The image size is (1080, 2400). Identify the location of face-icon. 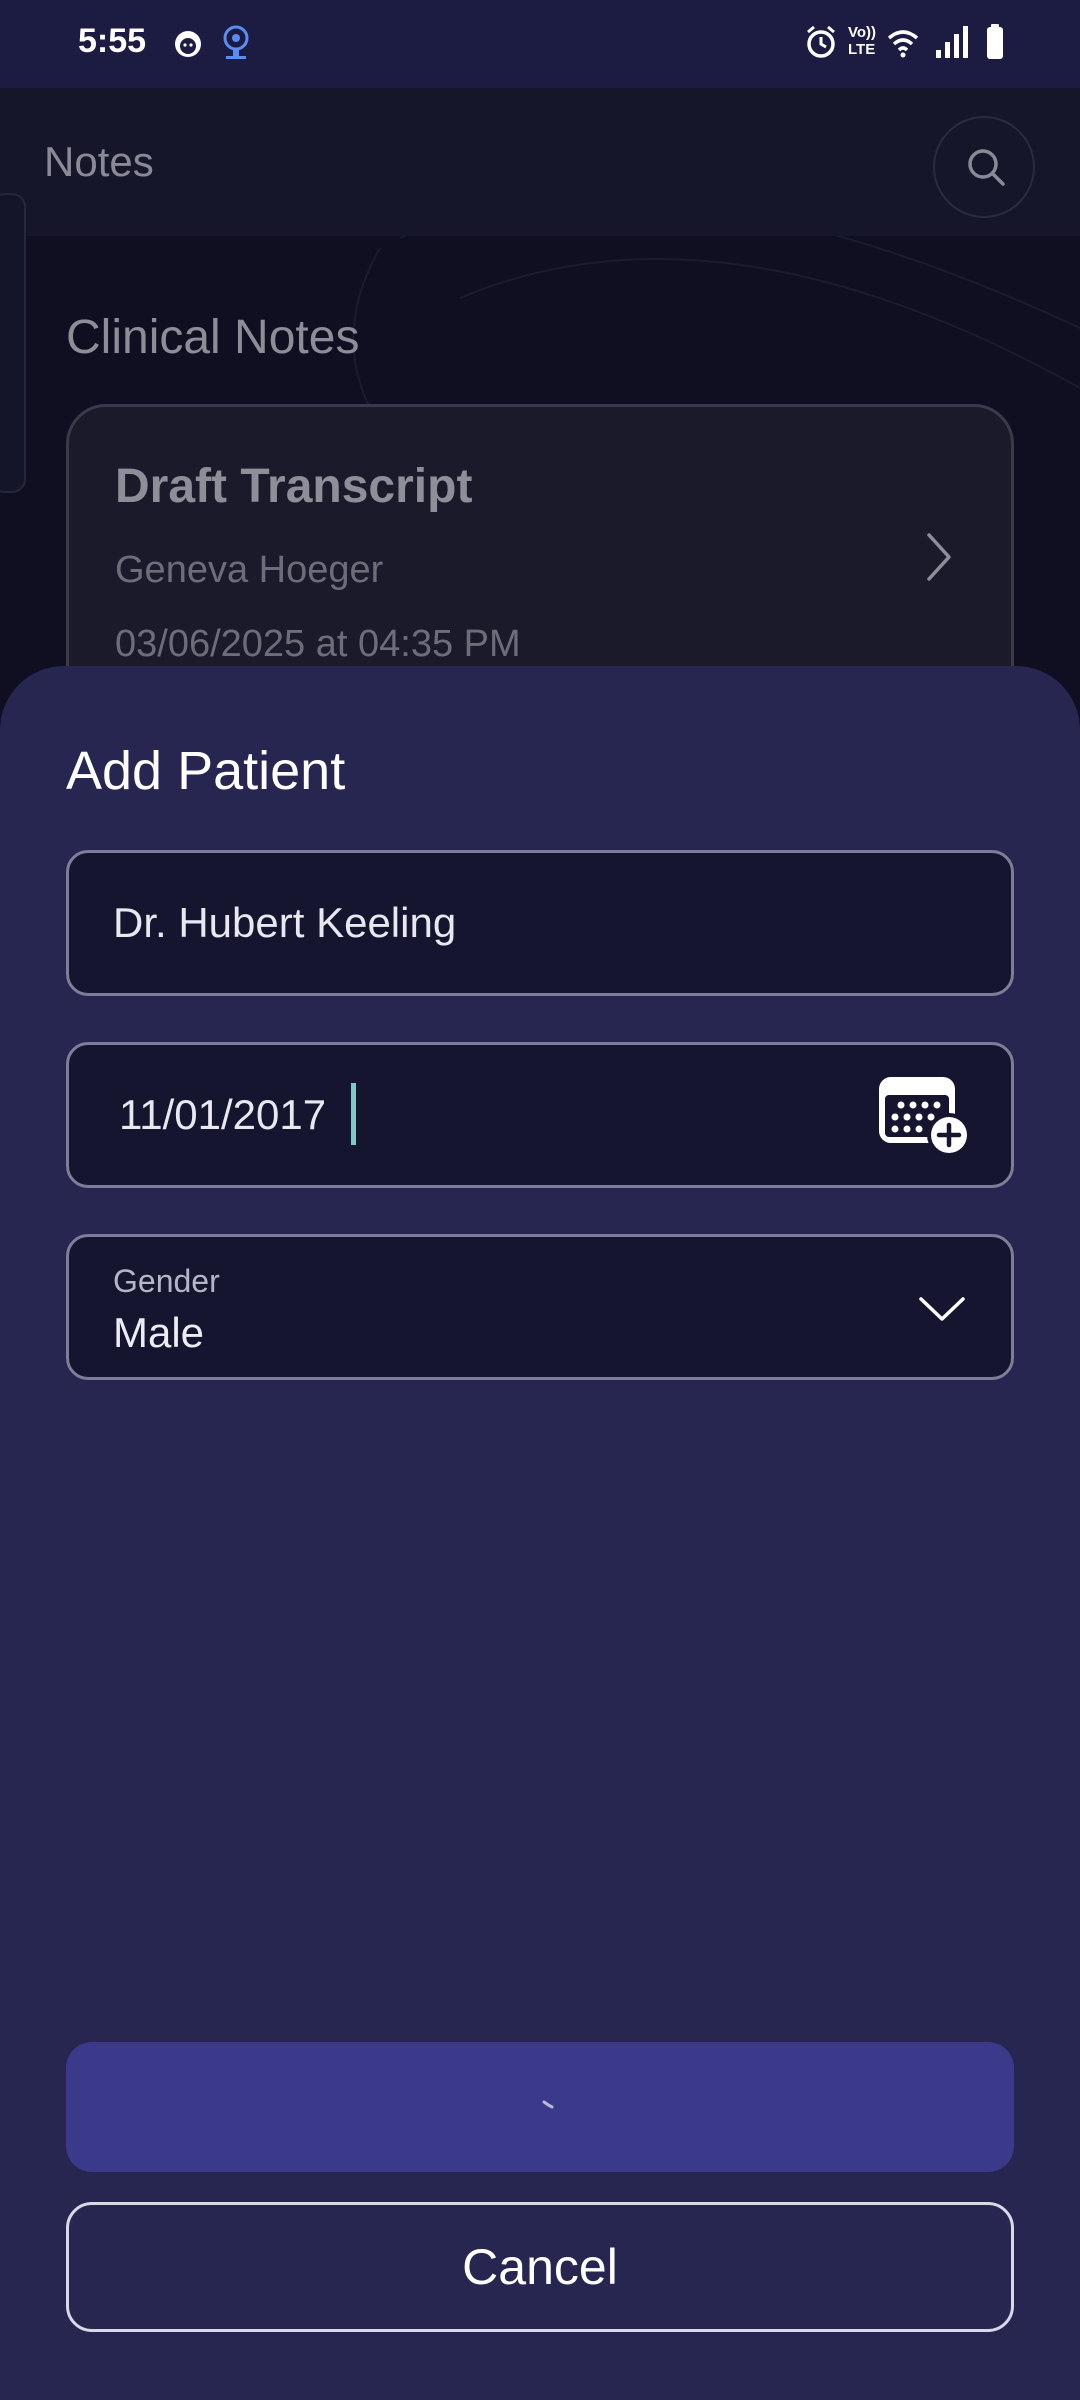
(188, 44).